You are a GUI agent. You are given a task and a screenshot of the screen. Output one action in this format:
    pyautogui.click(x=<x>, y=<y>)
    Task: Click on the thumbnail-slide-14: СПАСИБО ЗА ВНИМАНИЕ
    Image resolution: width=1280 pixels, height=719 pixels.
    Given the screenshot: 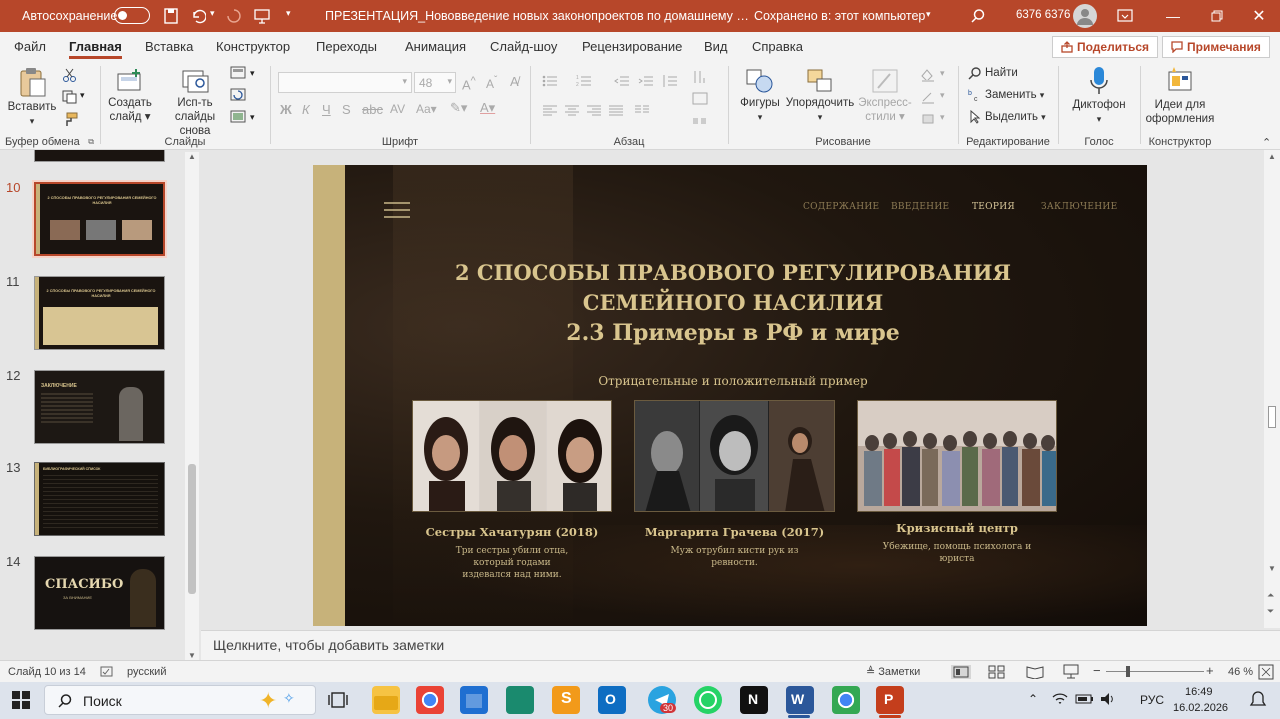 What is the action you would take?
    pyautogui.click(x=99, y=593)
    